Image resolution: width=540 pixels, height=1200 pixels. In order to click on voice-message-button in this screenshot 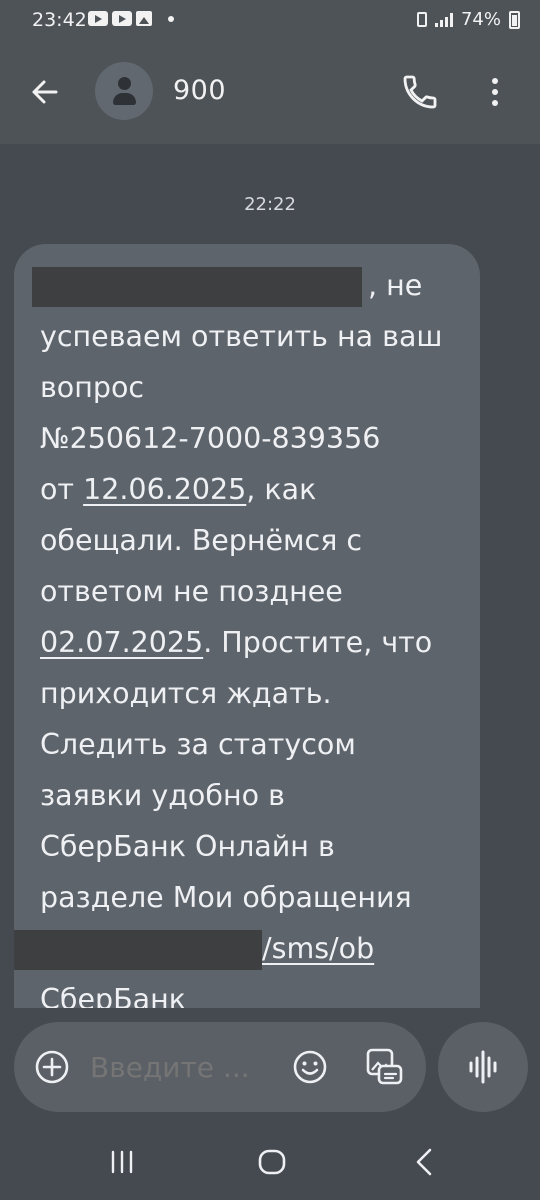, I will do `click(483, 1067)`.